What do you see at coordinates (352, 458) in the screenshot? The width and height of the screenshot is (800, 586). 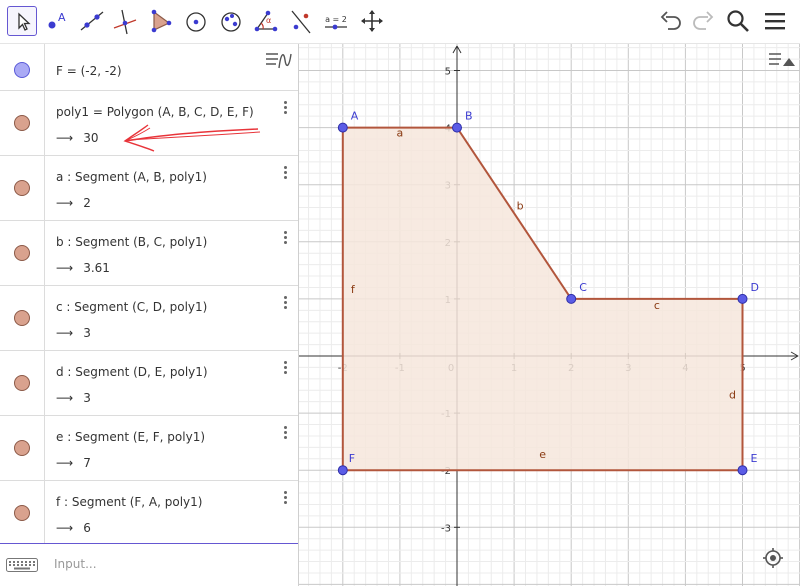 I see `point-label-F: F` at bounding box center [352, 458].